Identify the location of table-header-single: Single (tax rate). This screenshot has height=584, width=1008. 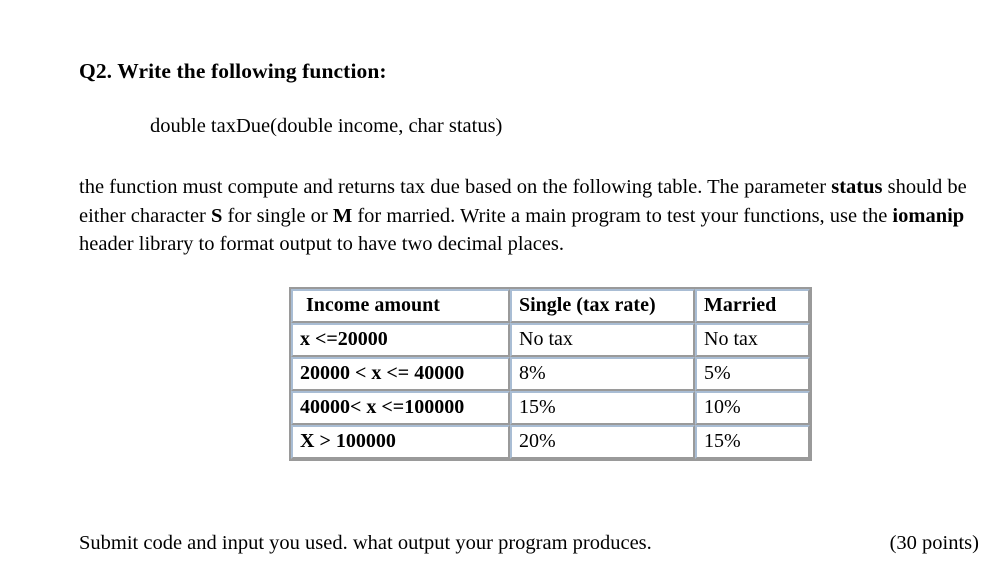
(602, 306).